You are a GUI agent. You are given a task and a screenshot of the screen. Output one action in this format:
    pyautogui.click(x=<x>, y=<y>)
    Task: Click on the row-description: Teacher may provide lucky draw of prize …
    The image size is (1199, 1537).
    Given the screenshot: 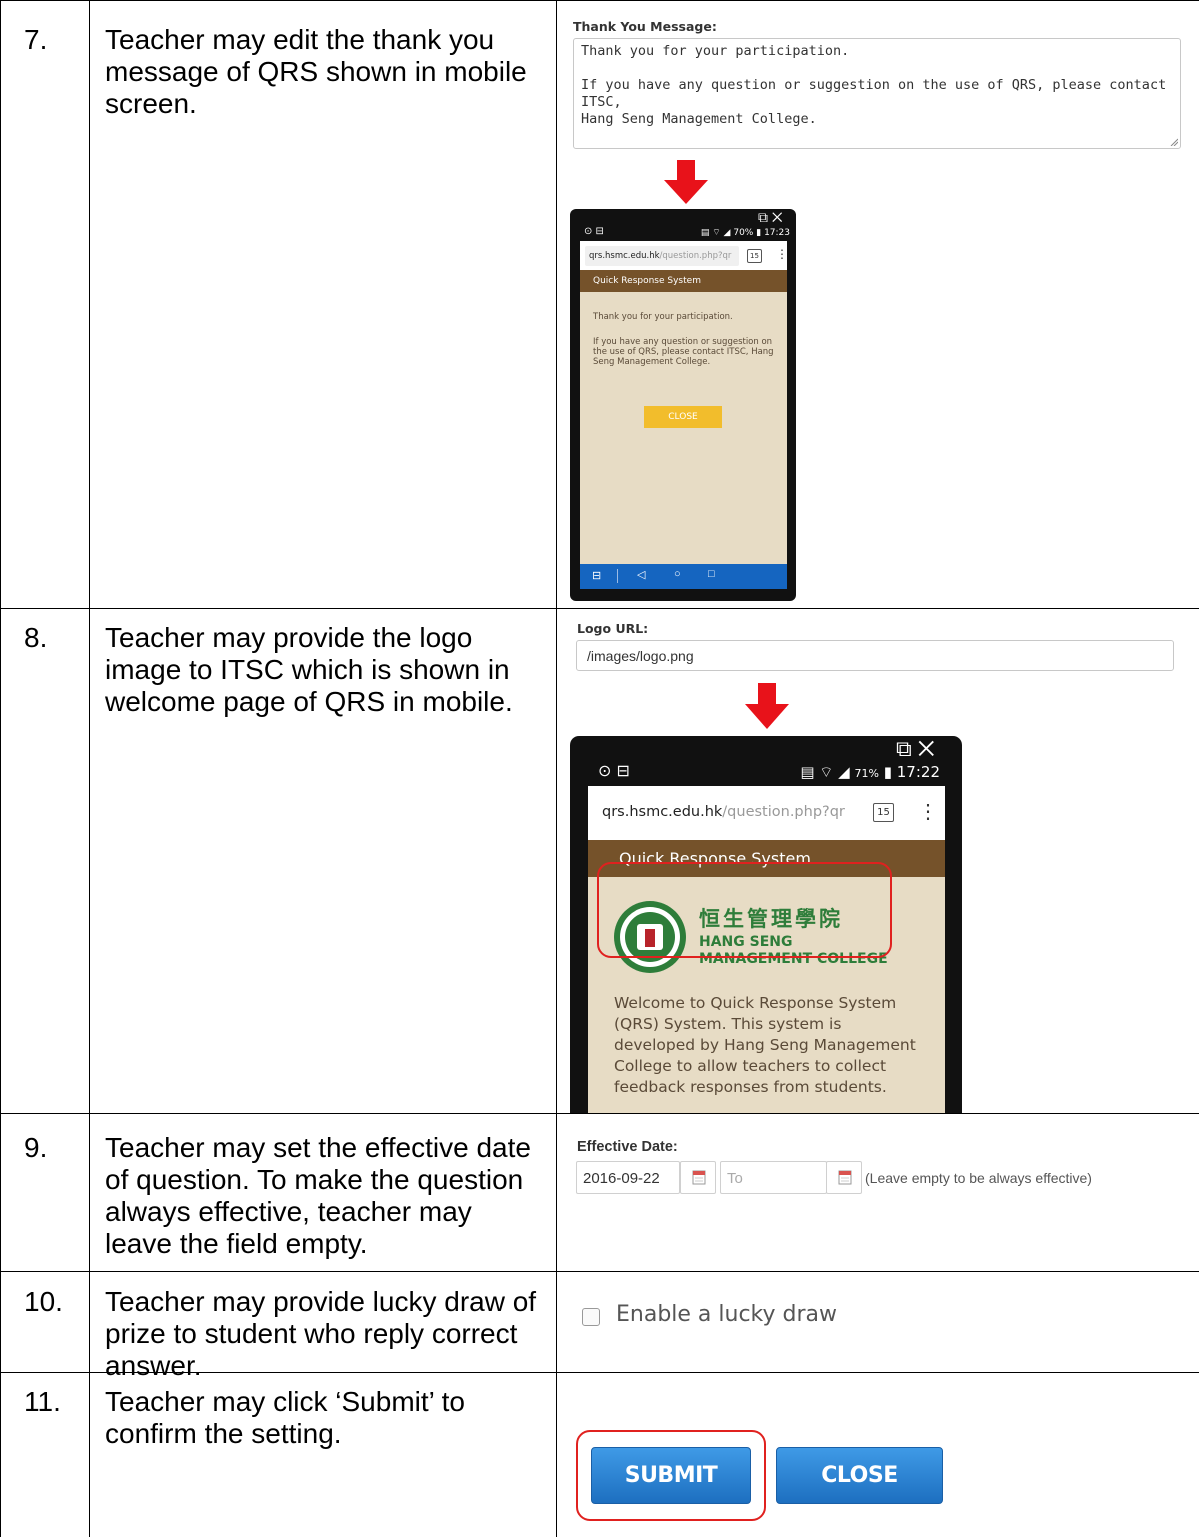 What is the action you would take?
    pyautogui.click(x=321, y=1333)
    